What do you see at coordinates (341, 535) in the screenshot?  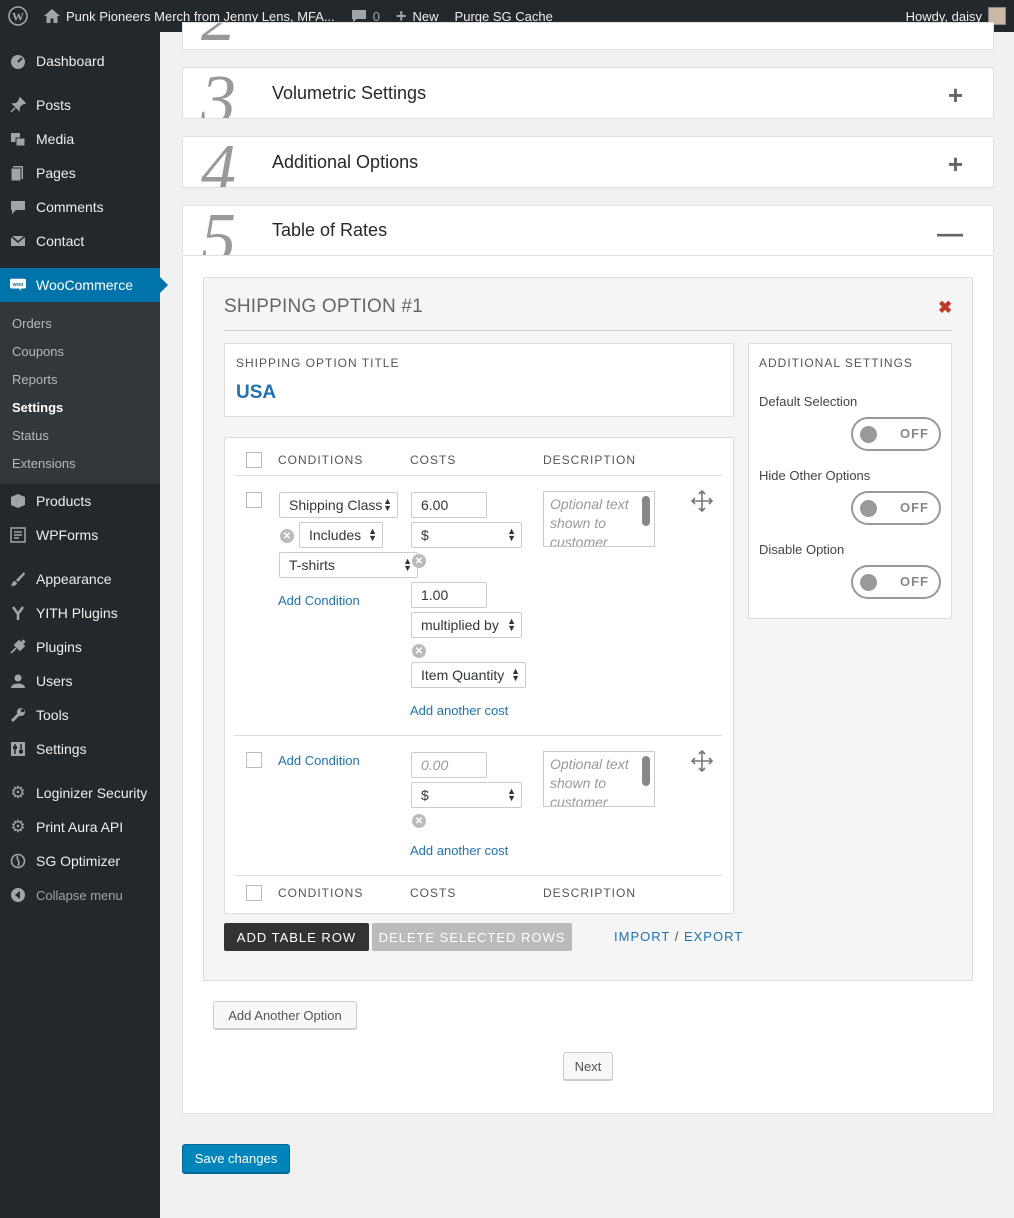 I see `condition-operator-select: Includes ▲ ▼` at bounding box center [341, 535].